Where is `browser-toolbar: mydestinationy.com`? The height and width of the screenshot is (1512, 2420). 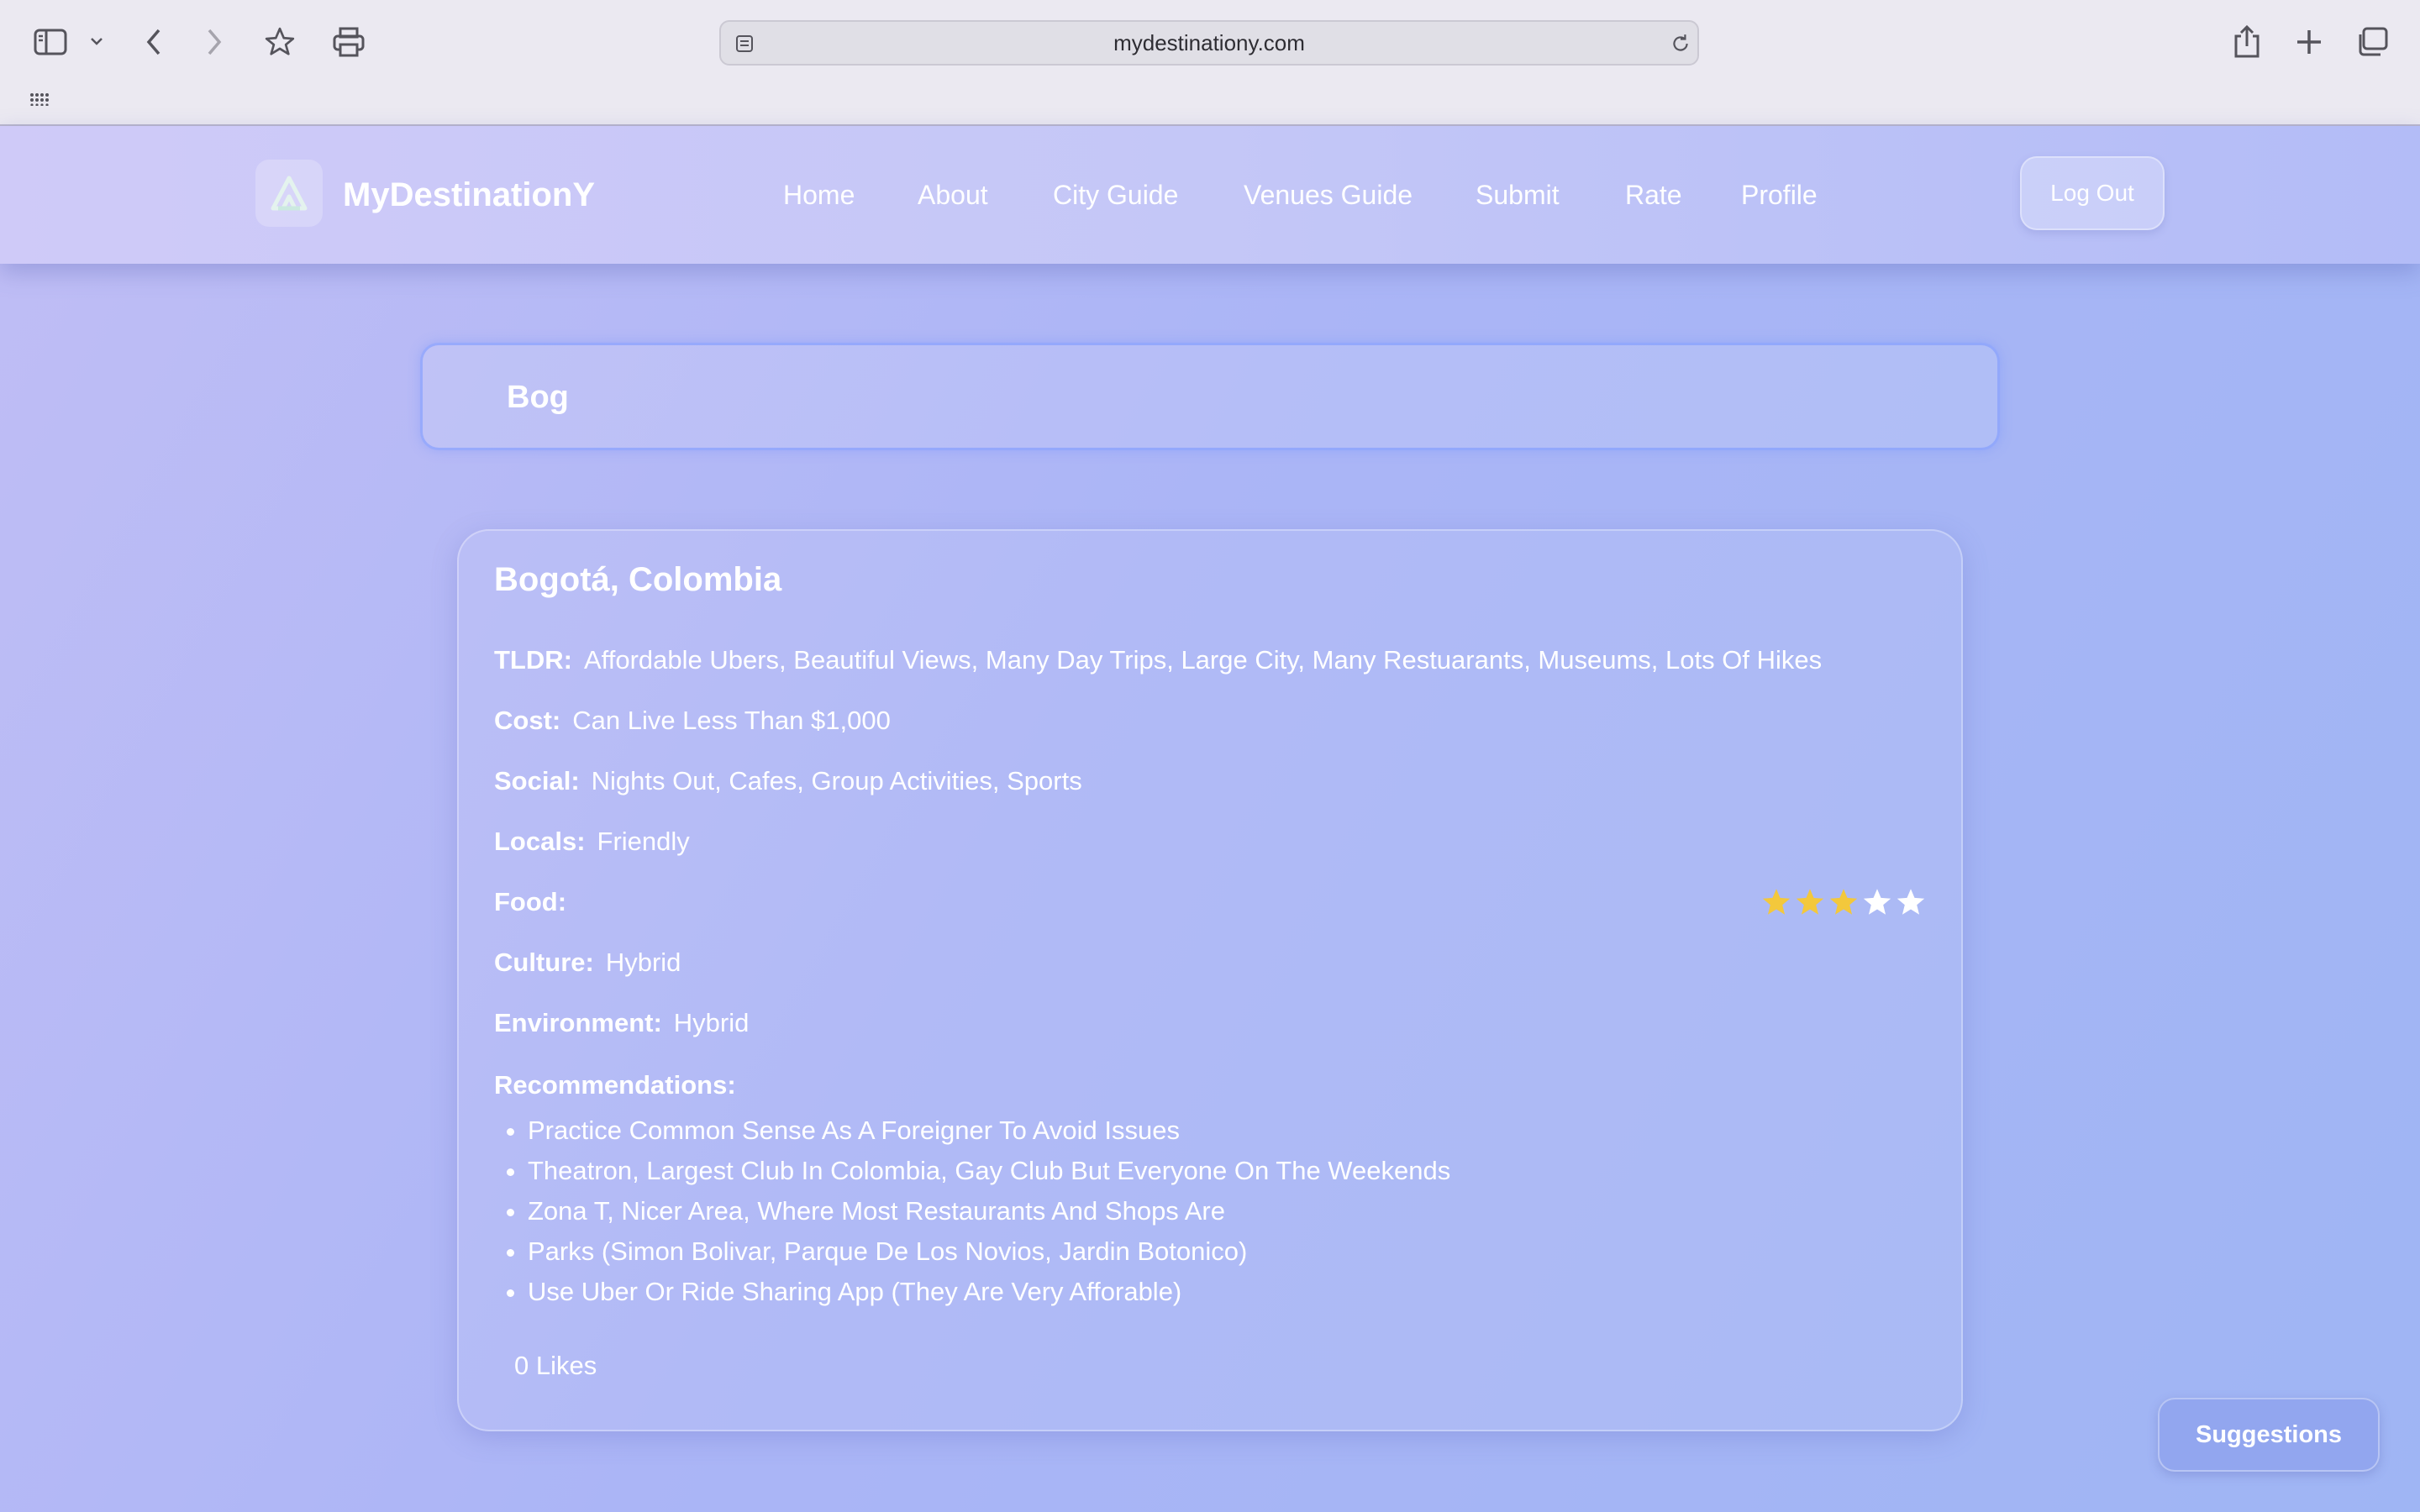
browser-toolbar: mydestinationy.com is located at coordinates (1210, 63).